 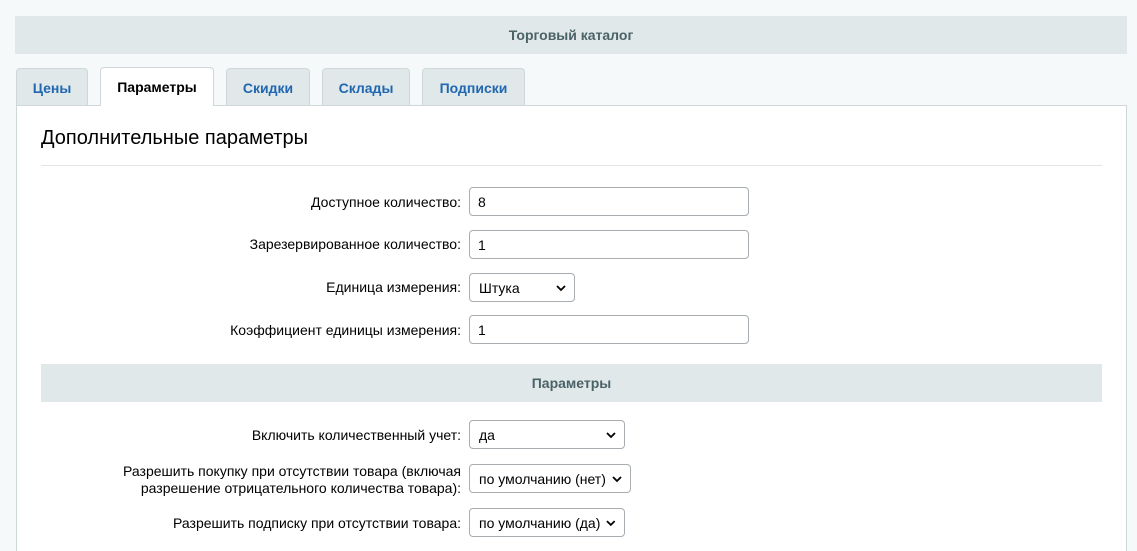 I want to click on tab-parameters: Параметры, so click(x=157, y=86).